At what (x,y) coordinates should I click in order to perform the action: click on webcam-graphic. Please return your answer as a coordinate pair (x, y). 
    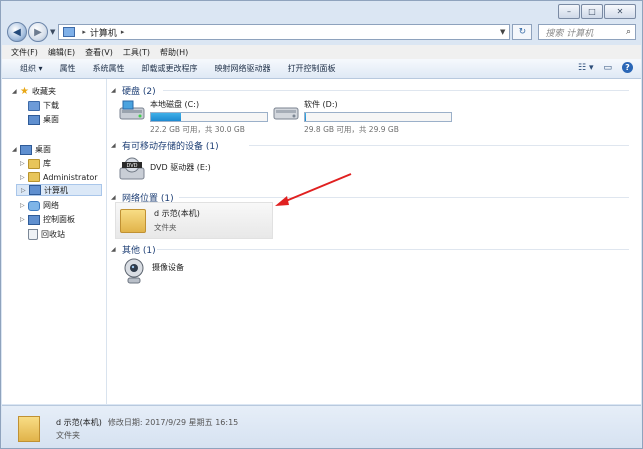
    Looking at the image, I should click on (134, 271).